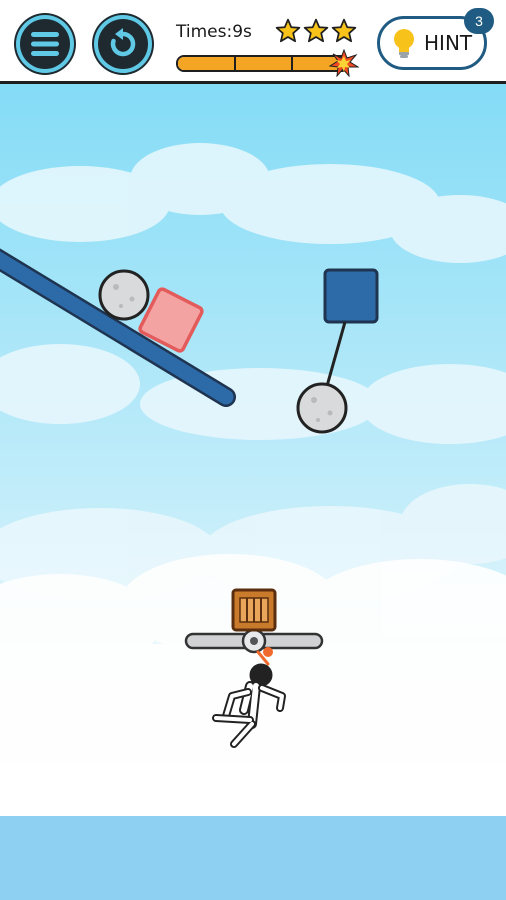 This screenshot has width=506, height=900. I want to click on lightbulb-icon, so click(404, 43).